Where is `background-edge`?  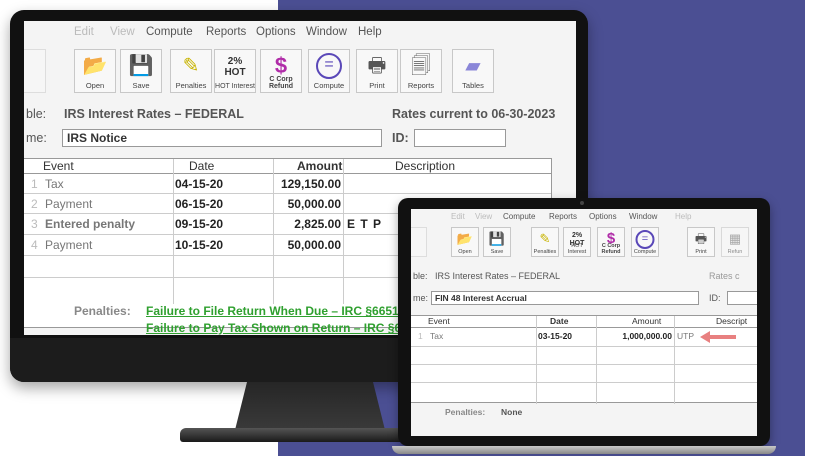
background-edge is located at coordinates (809, 228).